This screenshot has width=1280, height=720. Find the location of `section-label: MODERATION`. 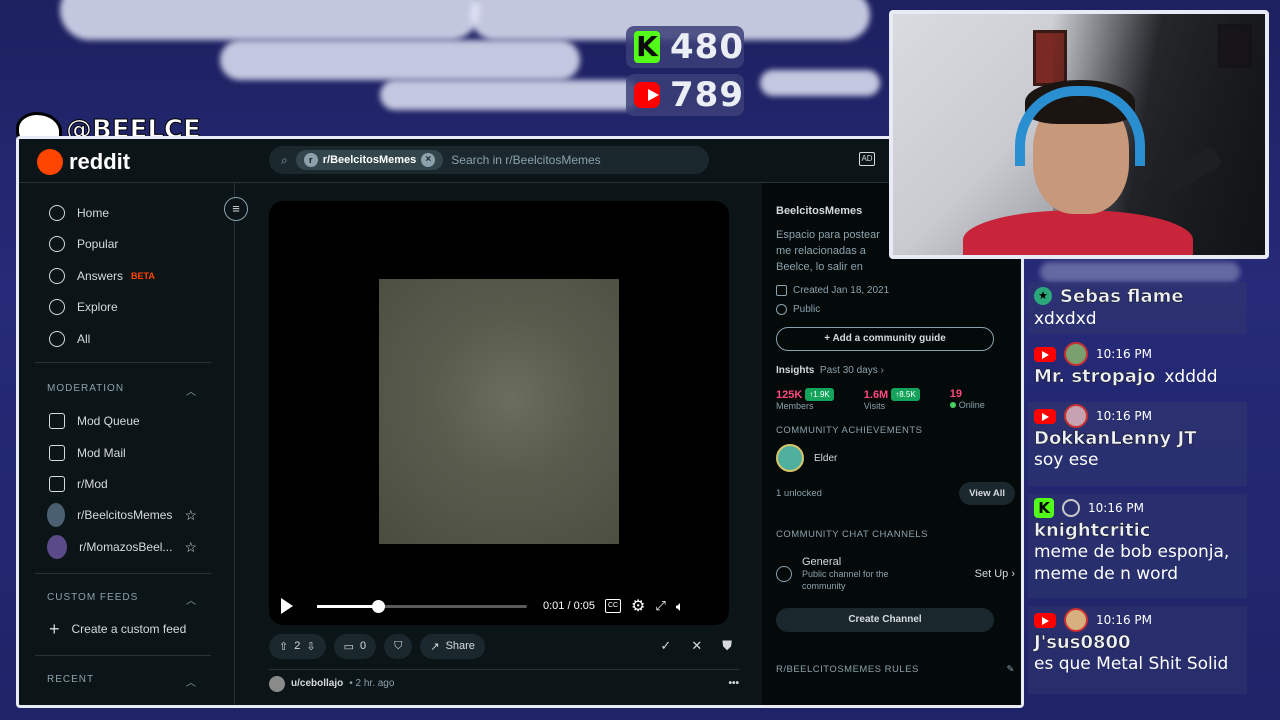

section-label: MODERATION is located at coordinates (86, 388).